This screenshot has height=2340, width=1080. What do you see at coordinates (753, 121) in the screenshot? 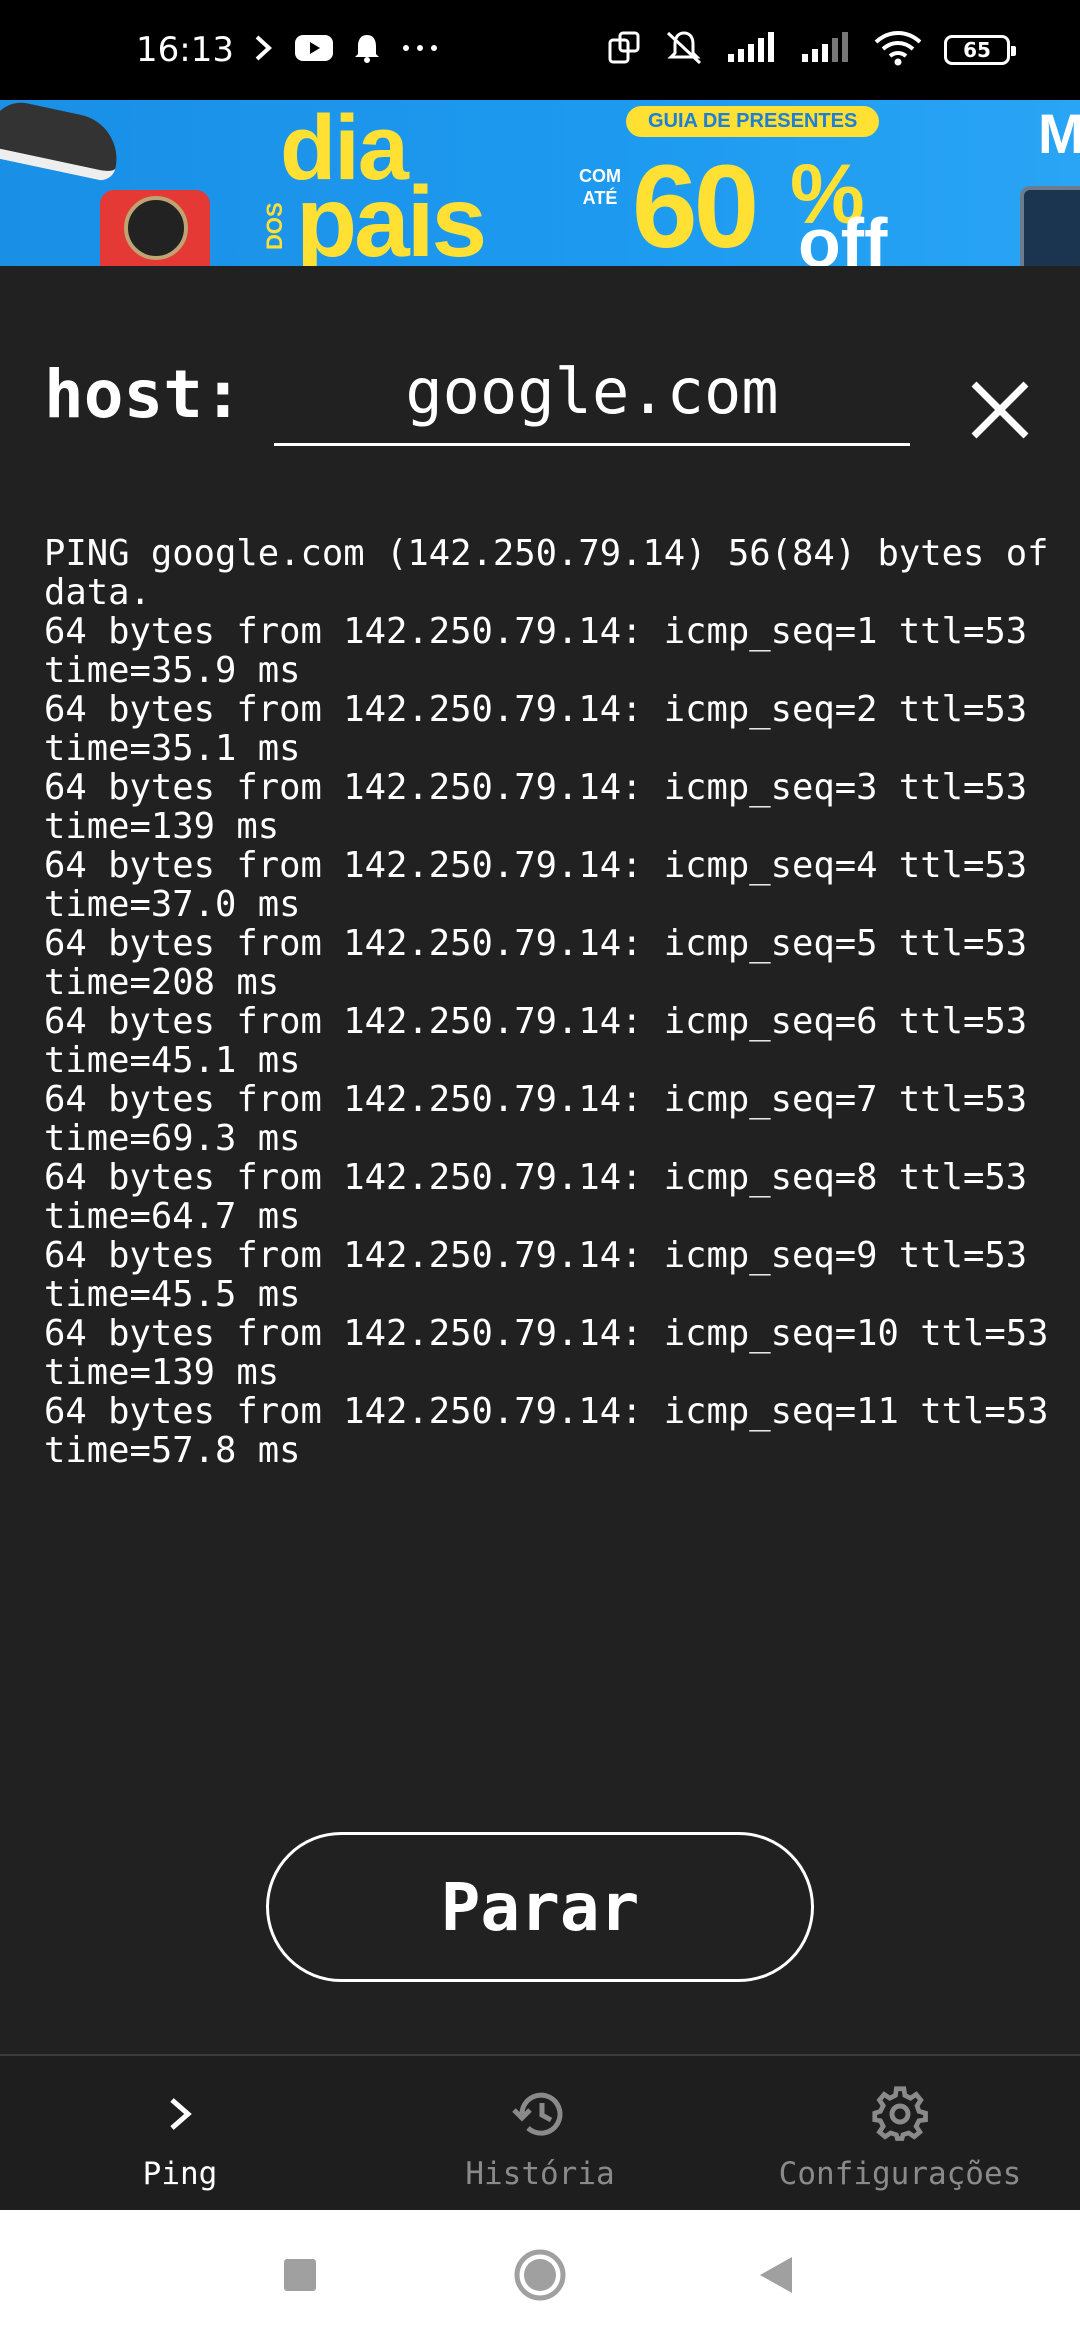
I see `ad-guia-badge: GUIA DE PRESENTES` at bounding box center [753, 121].